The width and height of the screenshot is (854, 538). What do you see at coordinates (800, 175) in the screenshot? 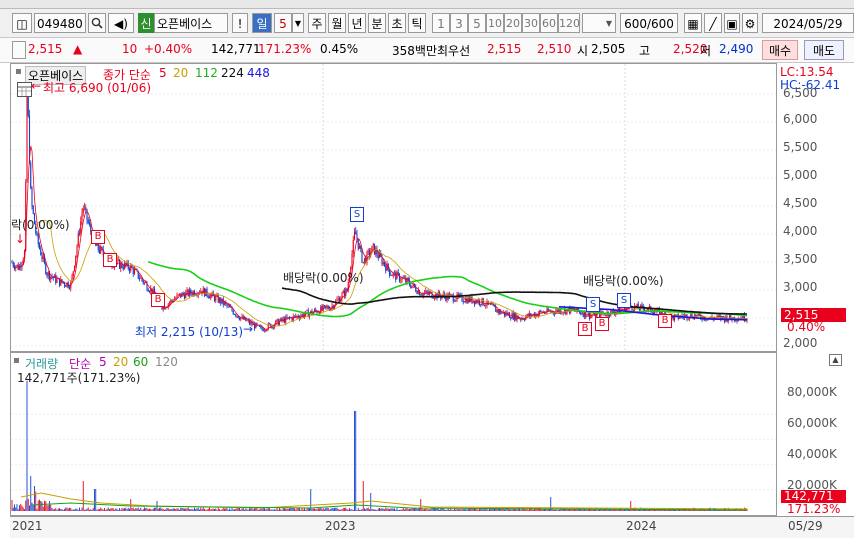
I see `y-tick: 5,000` at bounding box center [800, 175].